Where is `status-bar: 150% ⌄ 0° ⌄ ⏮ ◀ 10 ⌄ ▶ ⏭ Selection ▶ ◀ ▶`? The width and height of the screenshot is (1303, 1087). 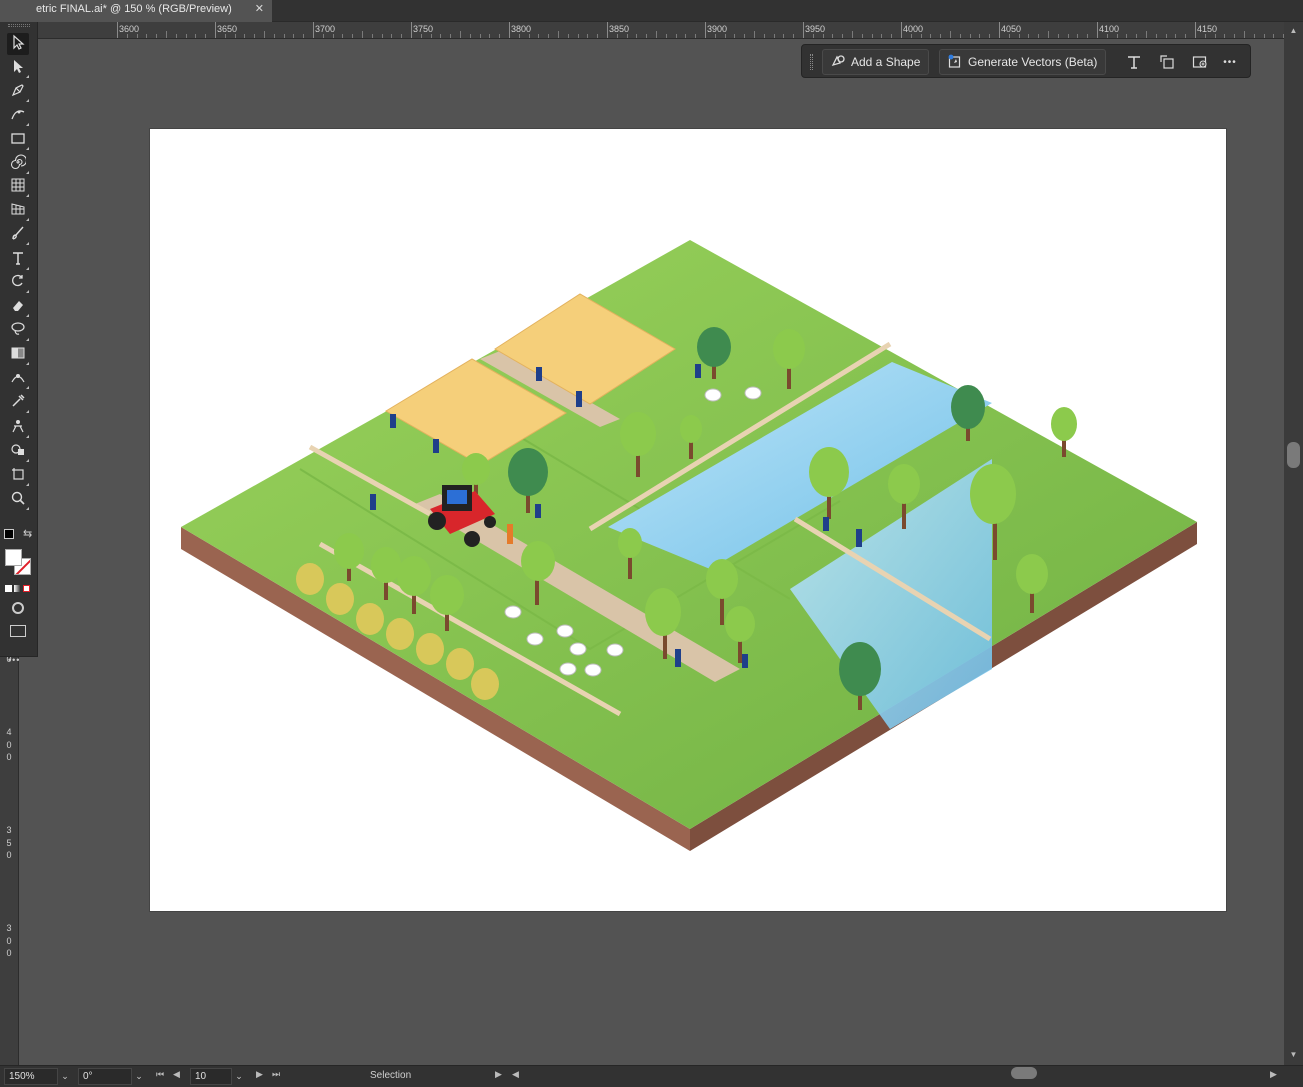 status-bar: 150% ⌄ 0° ⌄ ⏮ ◀ 10 ⌄ ▶ ⏭ Selection ▶ ◀ ▶ is located at coordinates (651, 1076).